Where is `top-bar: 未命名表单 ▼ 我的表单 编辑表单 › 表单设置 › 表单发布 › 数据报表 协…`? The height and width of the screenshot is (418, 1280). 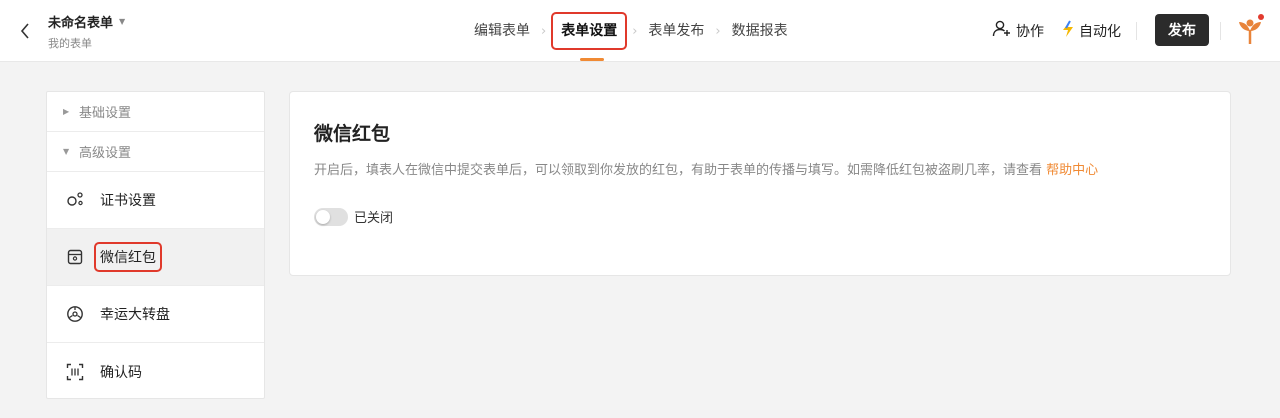 top-bar: 未命名表单 ▼ 我的表单 编辑表单 › 表单设置 › 表单发布 › 数据报表 协… is located at coordinates (640, 31).